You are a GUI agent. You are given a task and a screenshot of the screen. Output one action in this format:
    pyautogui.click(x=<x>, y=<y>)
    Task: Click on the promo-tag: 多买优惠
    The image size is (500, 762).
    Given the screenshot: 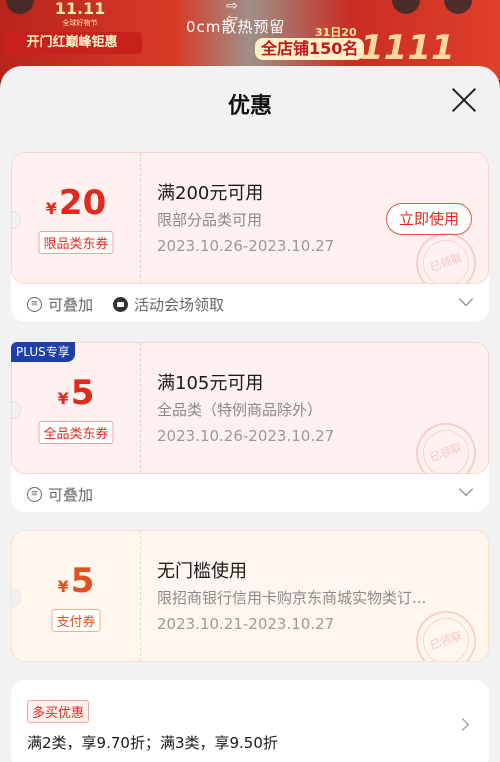 What is the action you would take?
    pyautogui.click(x=58, y=711)
    